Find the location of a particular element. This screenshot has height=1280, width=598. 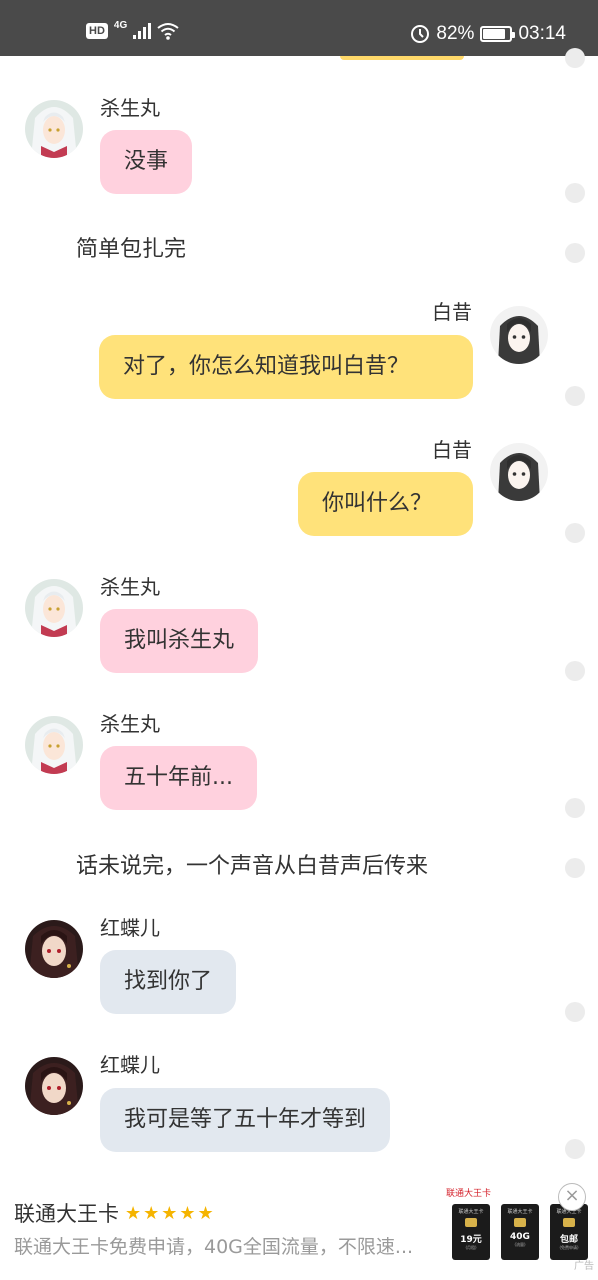

message-bubble: 没事 is located at coordinates (146, 162).